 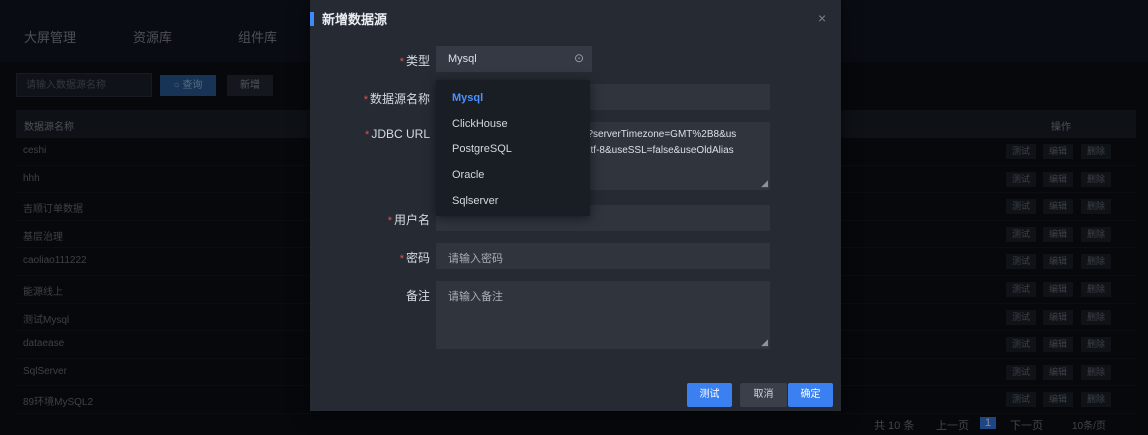 What do you see at coordinates (603, 315) in the screenshot?
I see `remark-textarea: 请输入备注 ◢` at bounding box center [603, 315].